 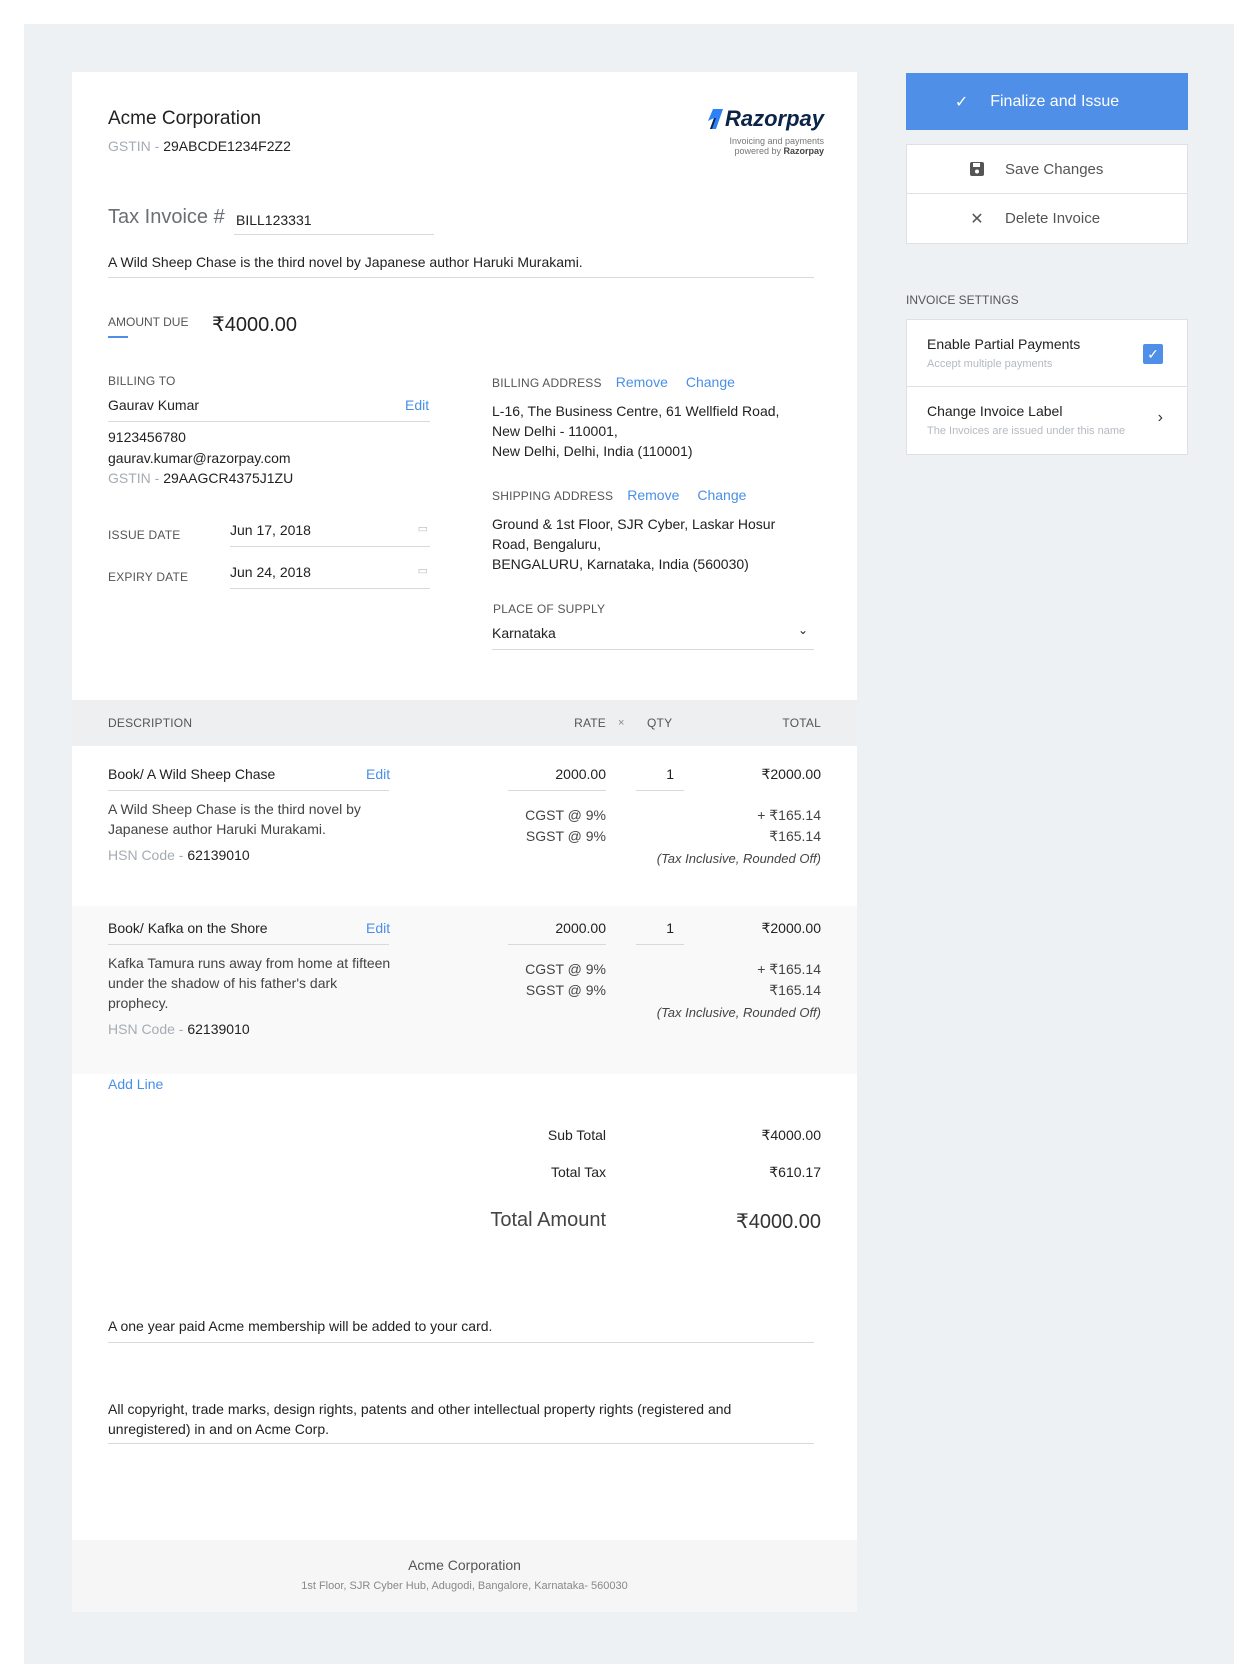 I want to click on company-name: Acme Corporation, so click(x=185, y=118).